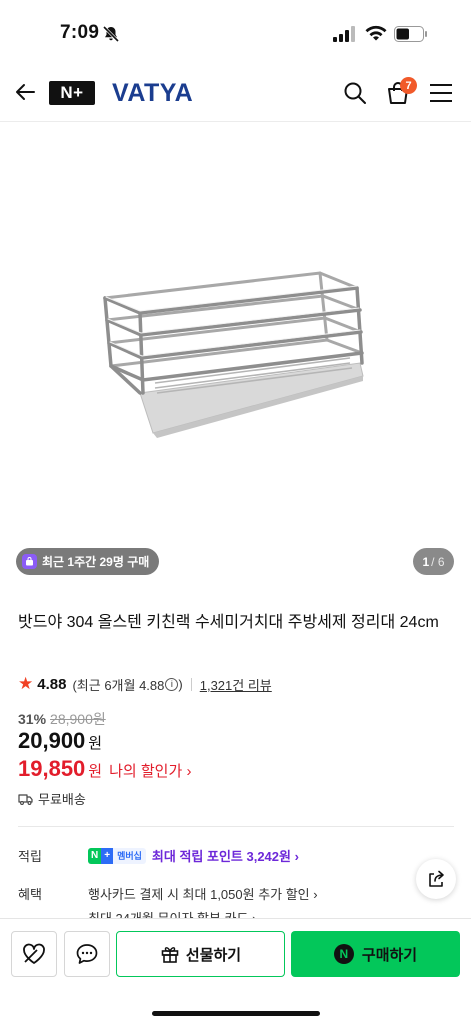  What do you see at coordinates (62, 799) in the screenshot?
I see `shipping-text: 무료배송` at bounding box center [62, 799].